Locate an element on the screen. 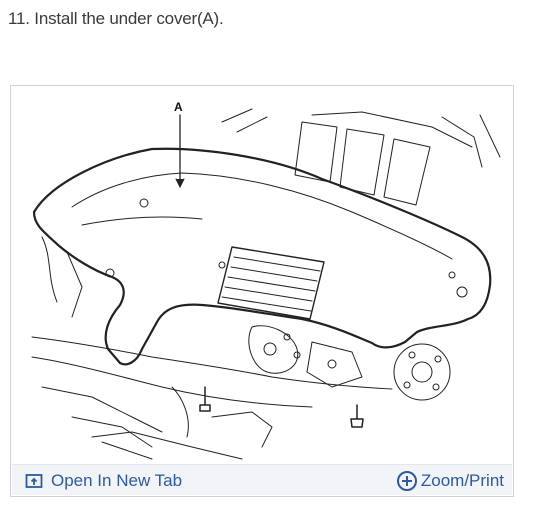 The width and height of the screenshot is (536, 511). zoom-plus-circle-icon is located at coordinates (407, 481).